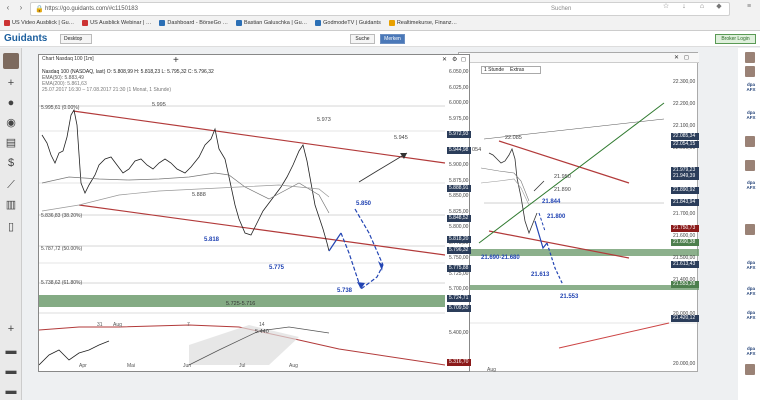 The image size is (760, 400). I want to click on price-axis-label: 21.700,00, so click(684, 214).